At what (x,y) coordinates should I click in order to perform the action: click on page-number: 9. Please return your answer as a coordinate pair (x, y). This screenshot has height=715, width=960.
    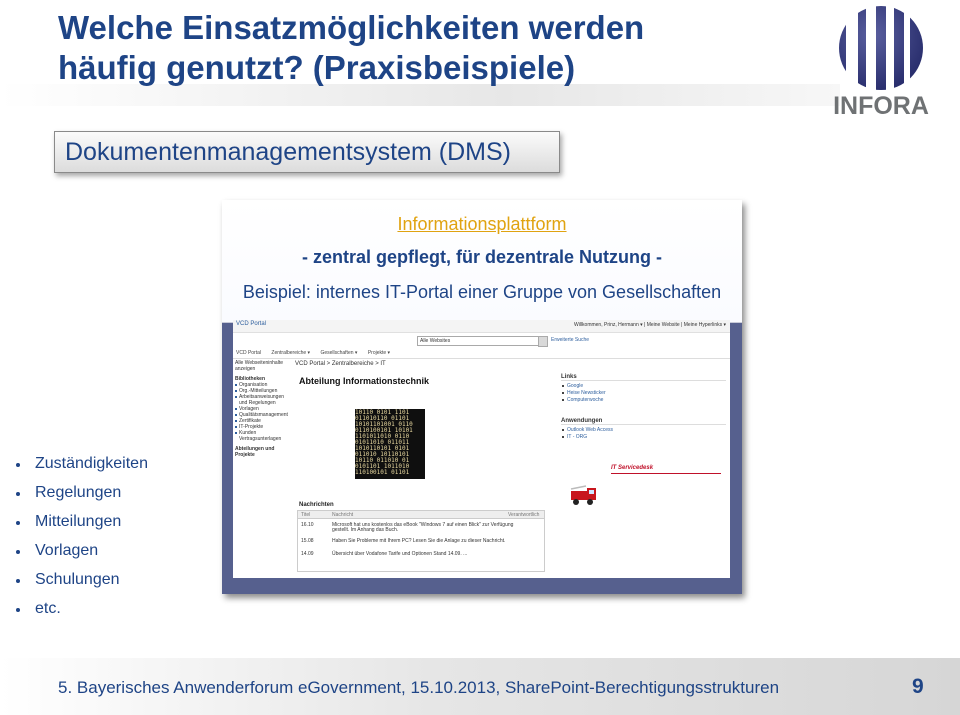
    Looking at the image, I should click on (918, 686).